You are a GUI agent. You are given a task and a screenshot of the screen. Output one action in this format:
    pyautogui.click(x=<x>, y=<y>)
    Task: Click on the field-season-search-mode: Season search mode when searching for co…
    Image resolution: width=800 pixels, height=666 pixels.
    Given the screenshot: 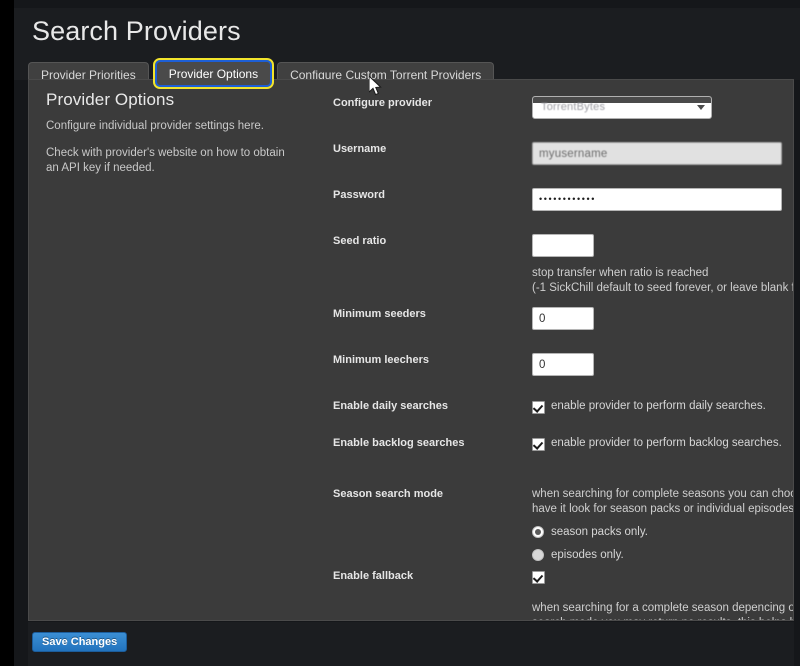 What is the action you would take?
    pyautogui.click(x=556, y=528)
    